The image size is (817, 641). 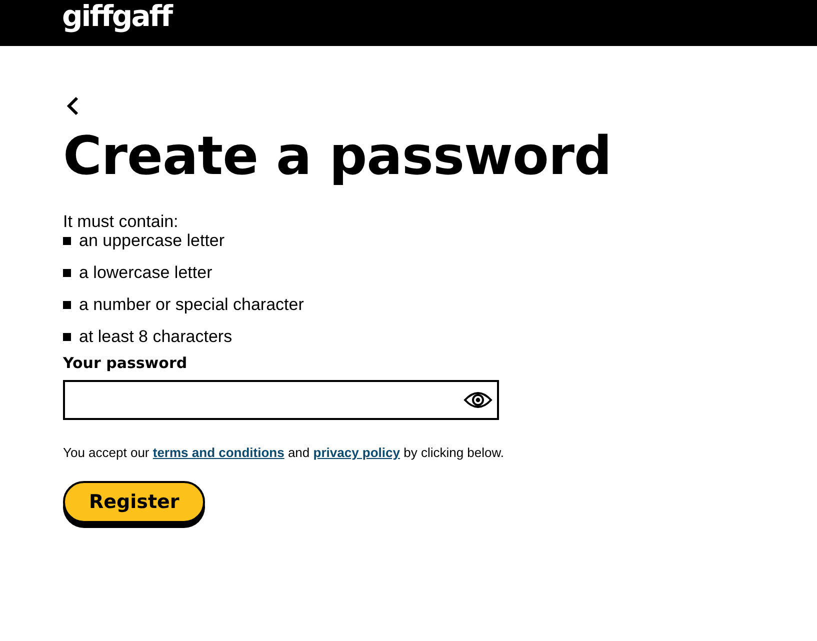 What do you see at coordinates (155, 337) in the screenshot?
I see `requirement-text: at least 8 characters` at bounding box center [155, 337].